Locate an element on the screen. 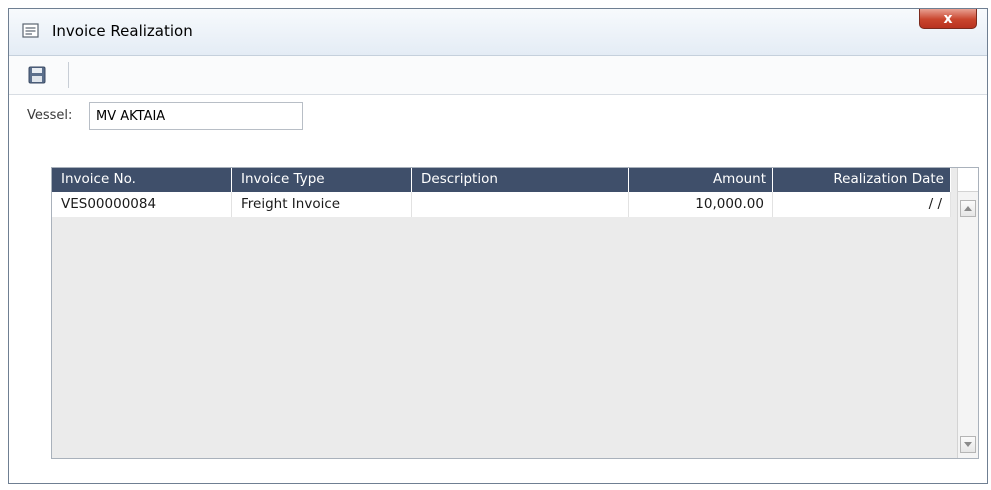  column-header-invoice-no: Invoice No. is located at coordinates (142, 180).